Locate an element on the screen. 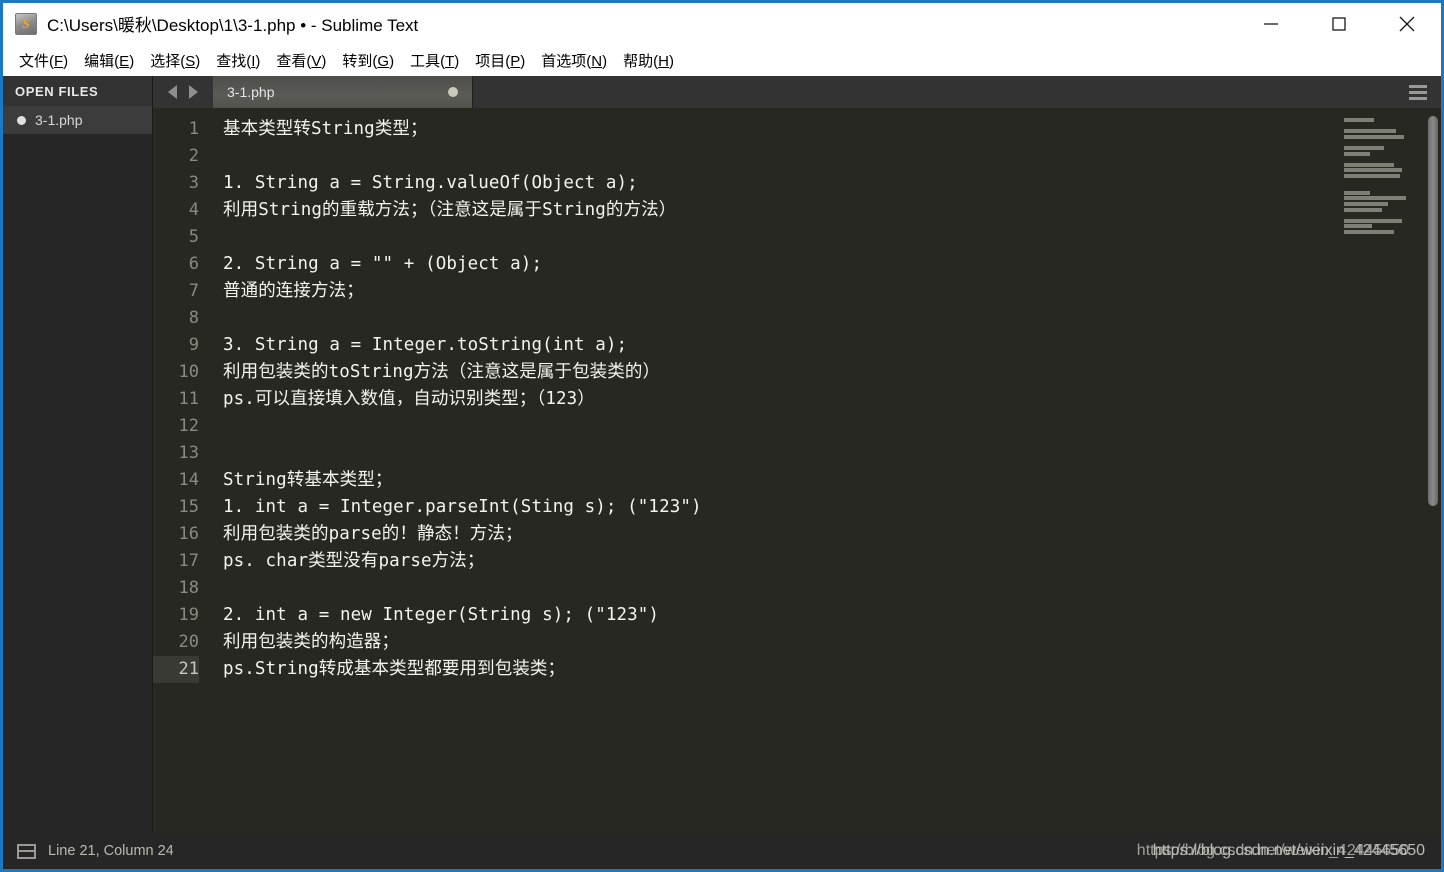  code-line: 1. String a = String.valueOf(Object a); is located at coordinates (771, 183).